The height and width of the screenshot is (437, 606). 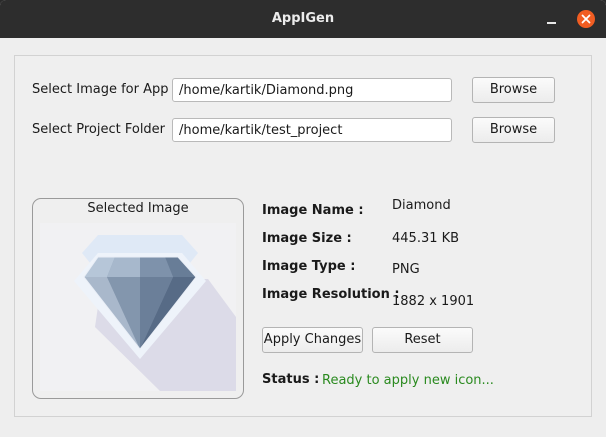 I want to click on image-path-input, so click(x=312, y=90).